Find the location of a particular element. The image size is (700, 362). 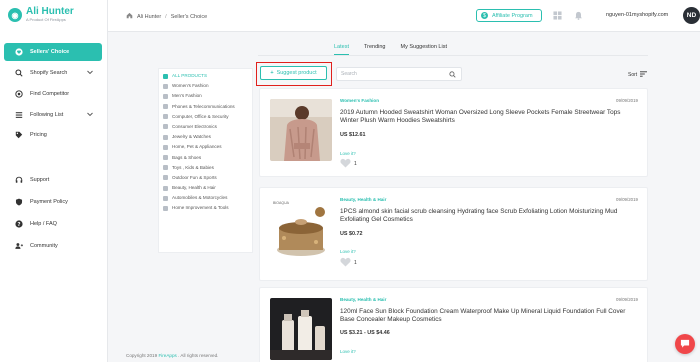

home-icon is located at coordinates (129, 16).